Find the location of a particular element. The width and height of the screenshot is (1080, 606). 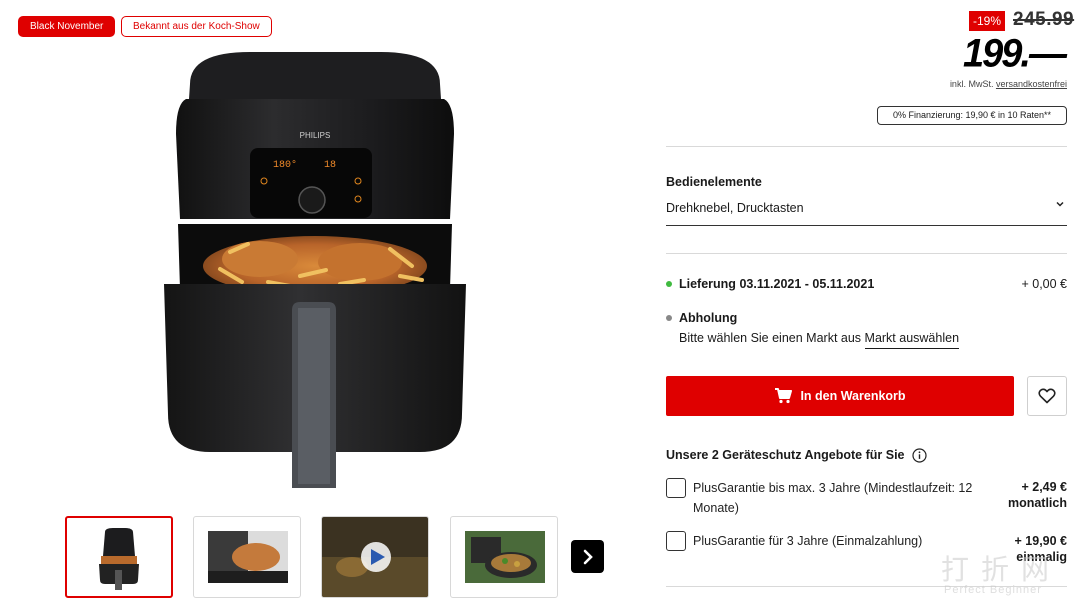

old-price: 245.99 is located at coordinates (1044, 19).